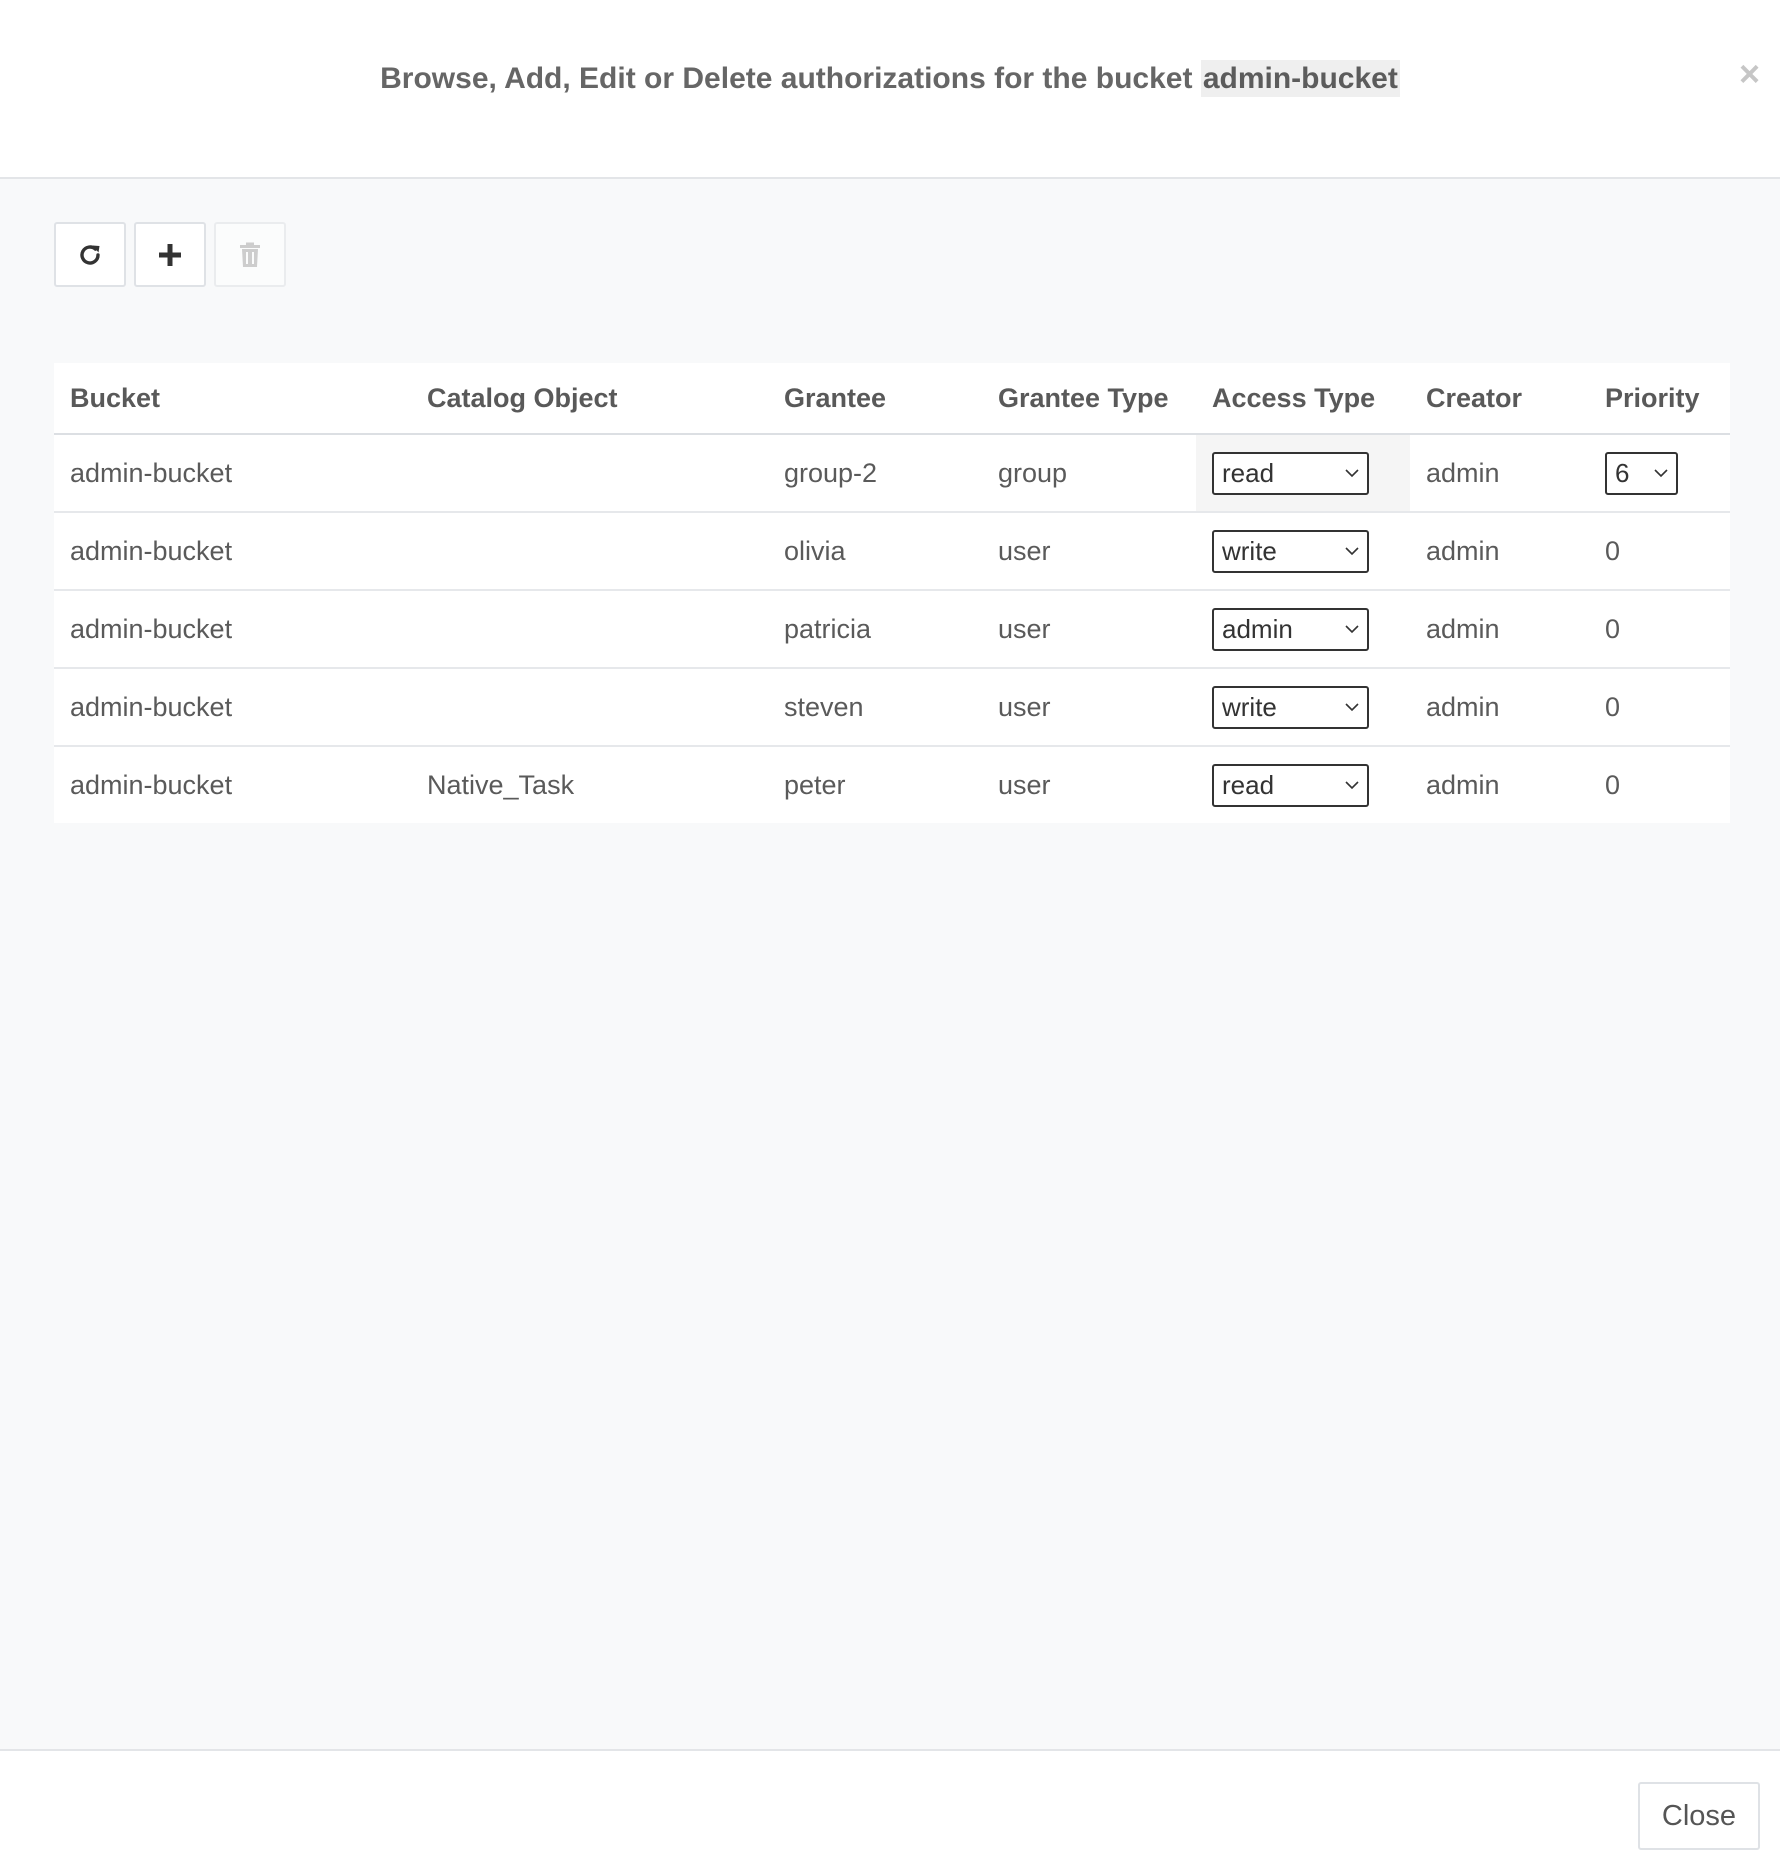 This screenshot has height=1868, width=1780. Describe the element at coordinates (1499, 399) in the screenshot. I see `column-header-creator: Creator` at that location.